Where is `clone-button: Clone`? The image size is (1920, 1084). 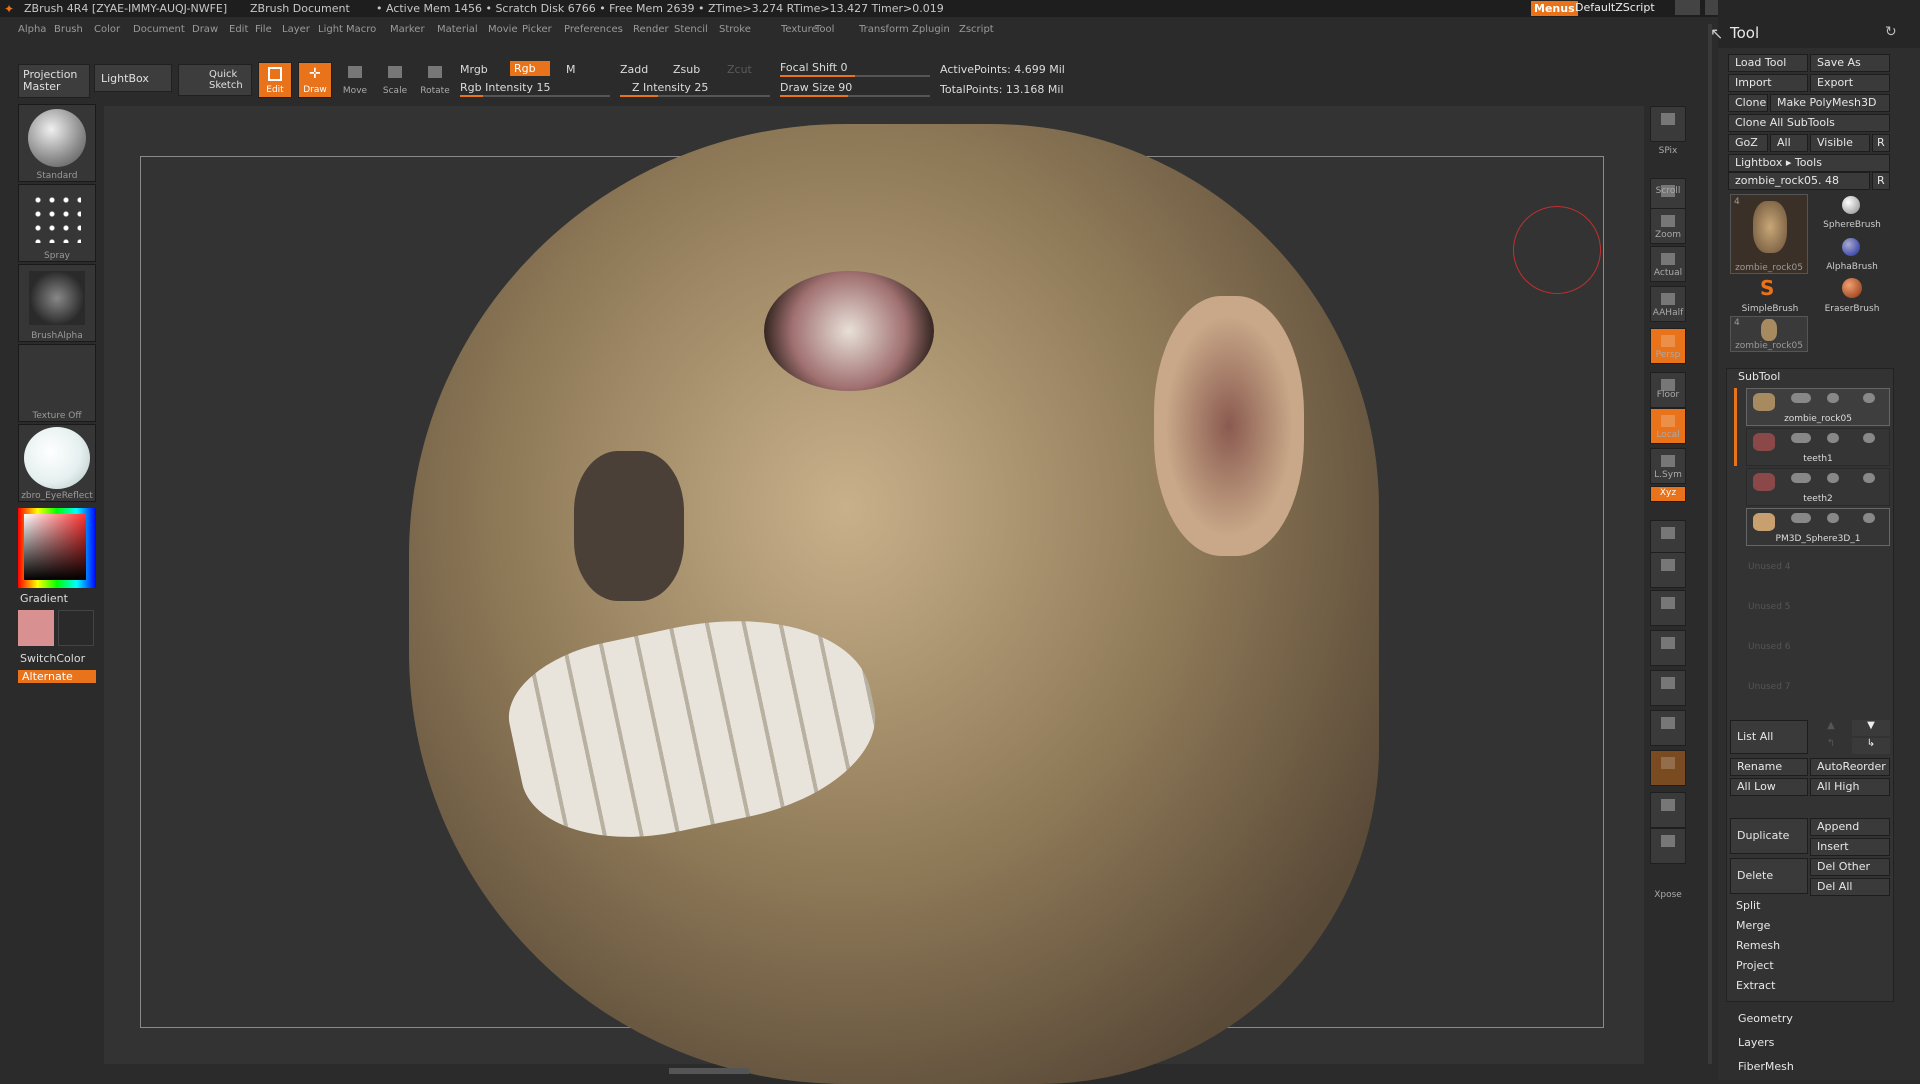
clone-button: Clone is located at coordinates (1748, 103).